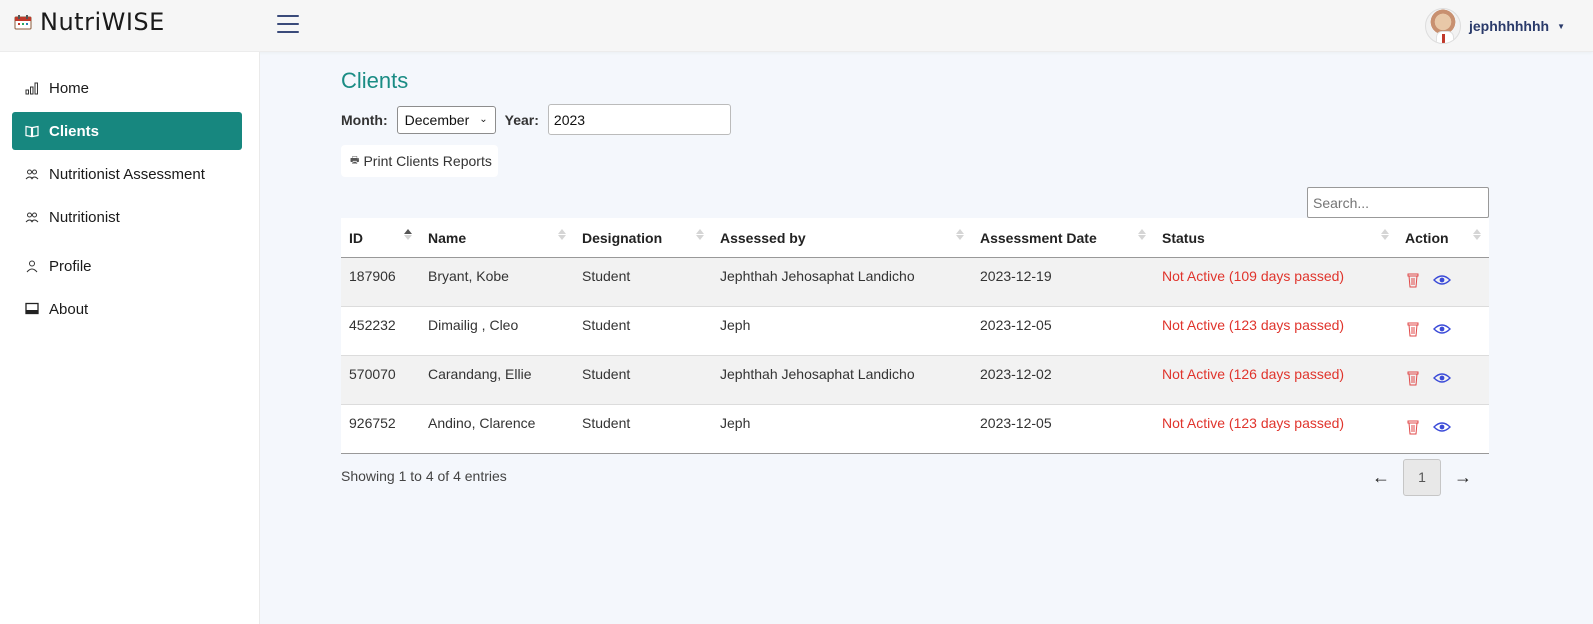  What do you see at coordinates (355, 160) in the screenshot?
I see `printer-icon: 🖶` at bounding box center [355, 160].